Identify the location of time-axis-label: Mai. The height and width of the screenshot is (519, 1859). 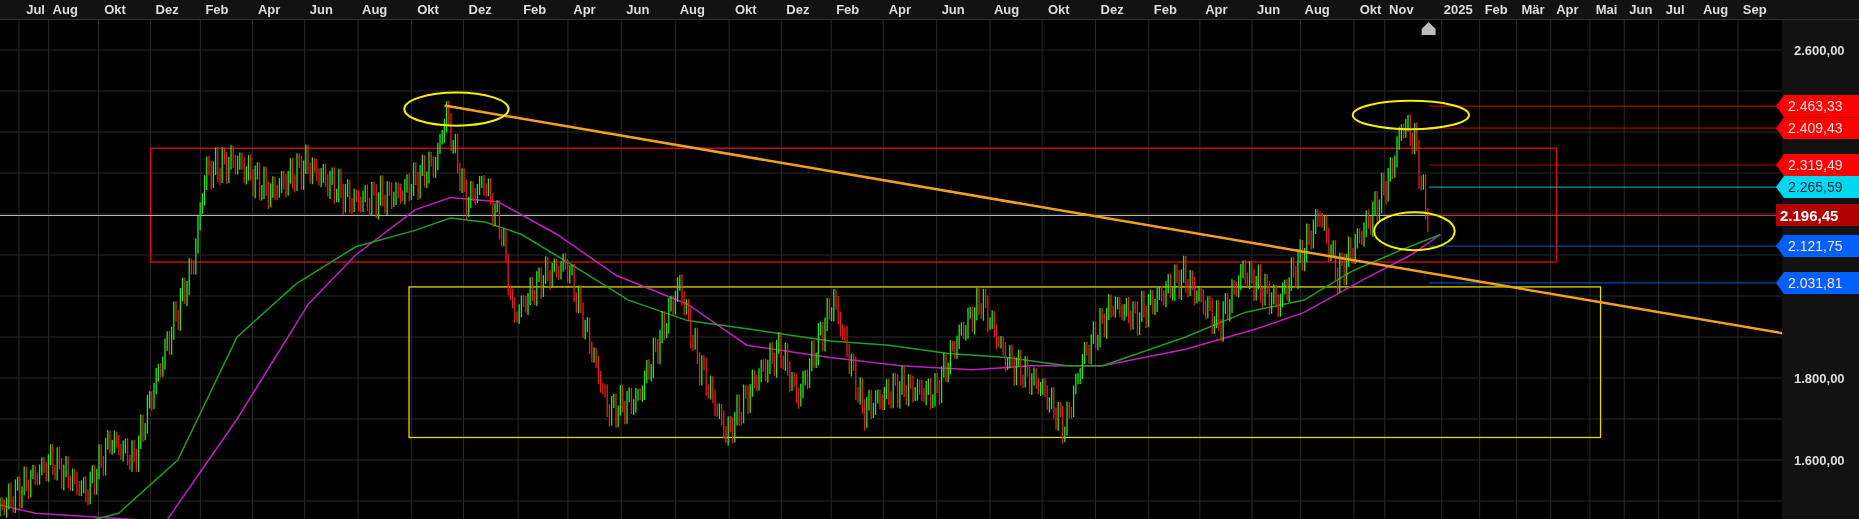
(1606, 9).